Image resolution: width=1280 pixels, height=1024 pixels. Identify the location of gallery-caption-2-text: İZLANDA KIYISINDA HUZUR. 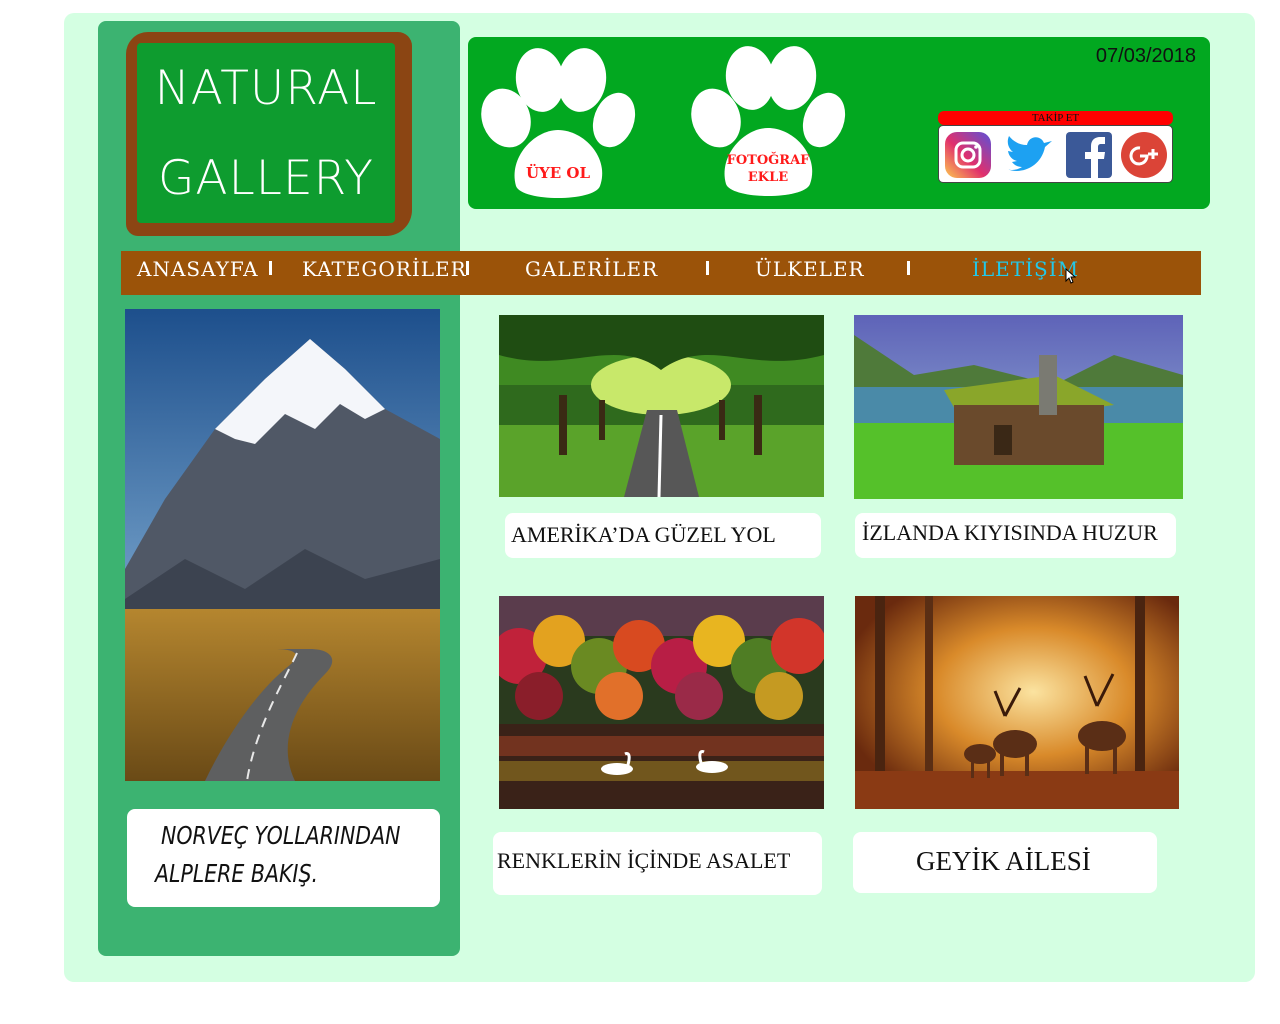
(1010, 532).